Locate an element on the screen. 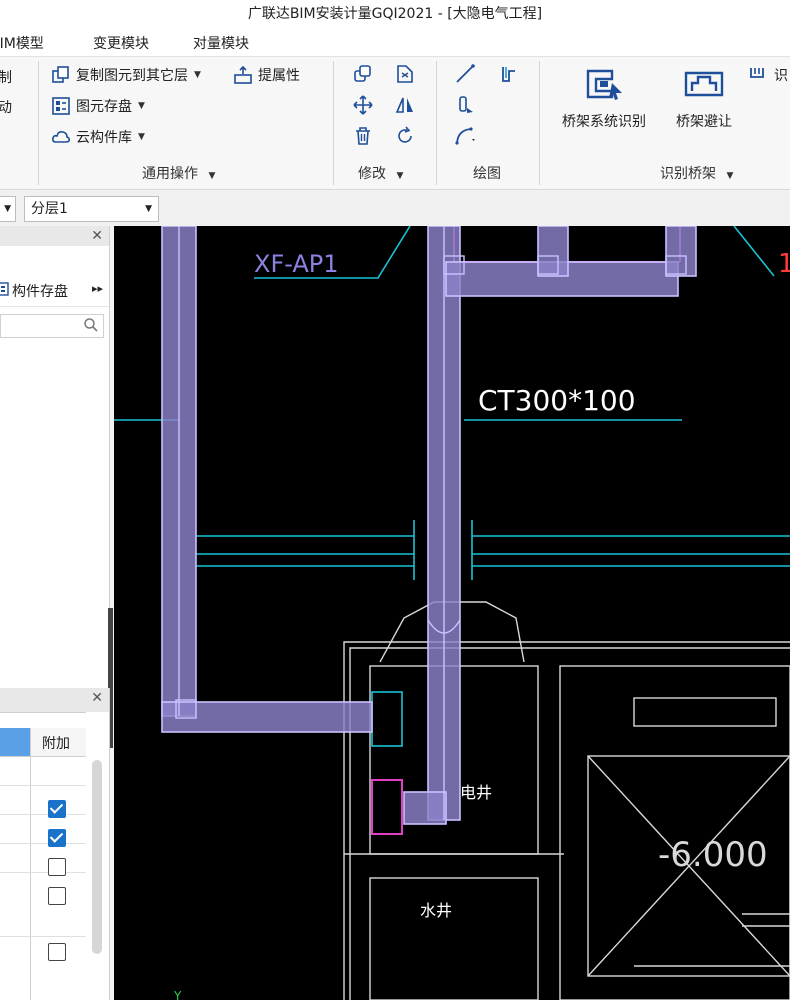 This screenshot has width=790, height=1000. identify-partial-button: 识 is located at coordinates (768, 75).